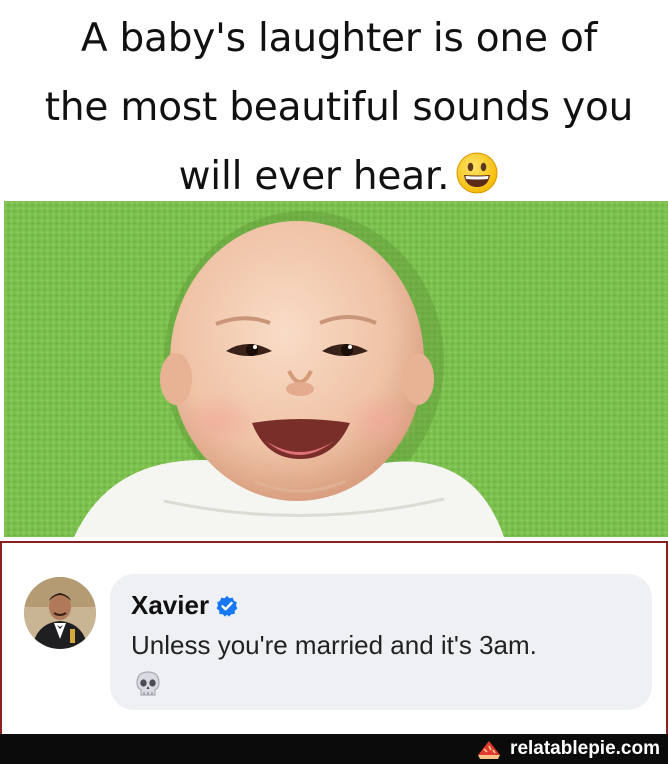  Describe the element at coordinates (227, 606) in the screenshot. I see `verified-badge-icon` at that location.